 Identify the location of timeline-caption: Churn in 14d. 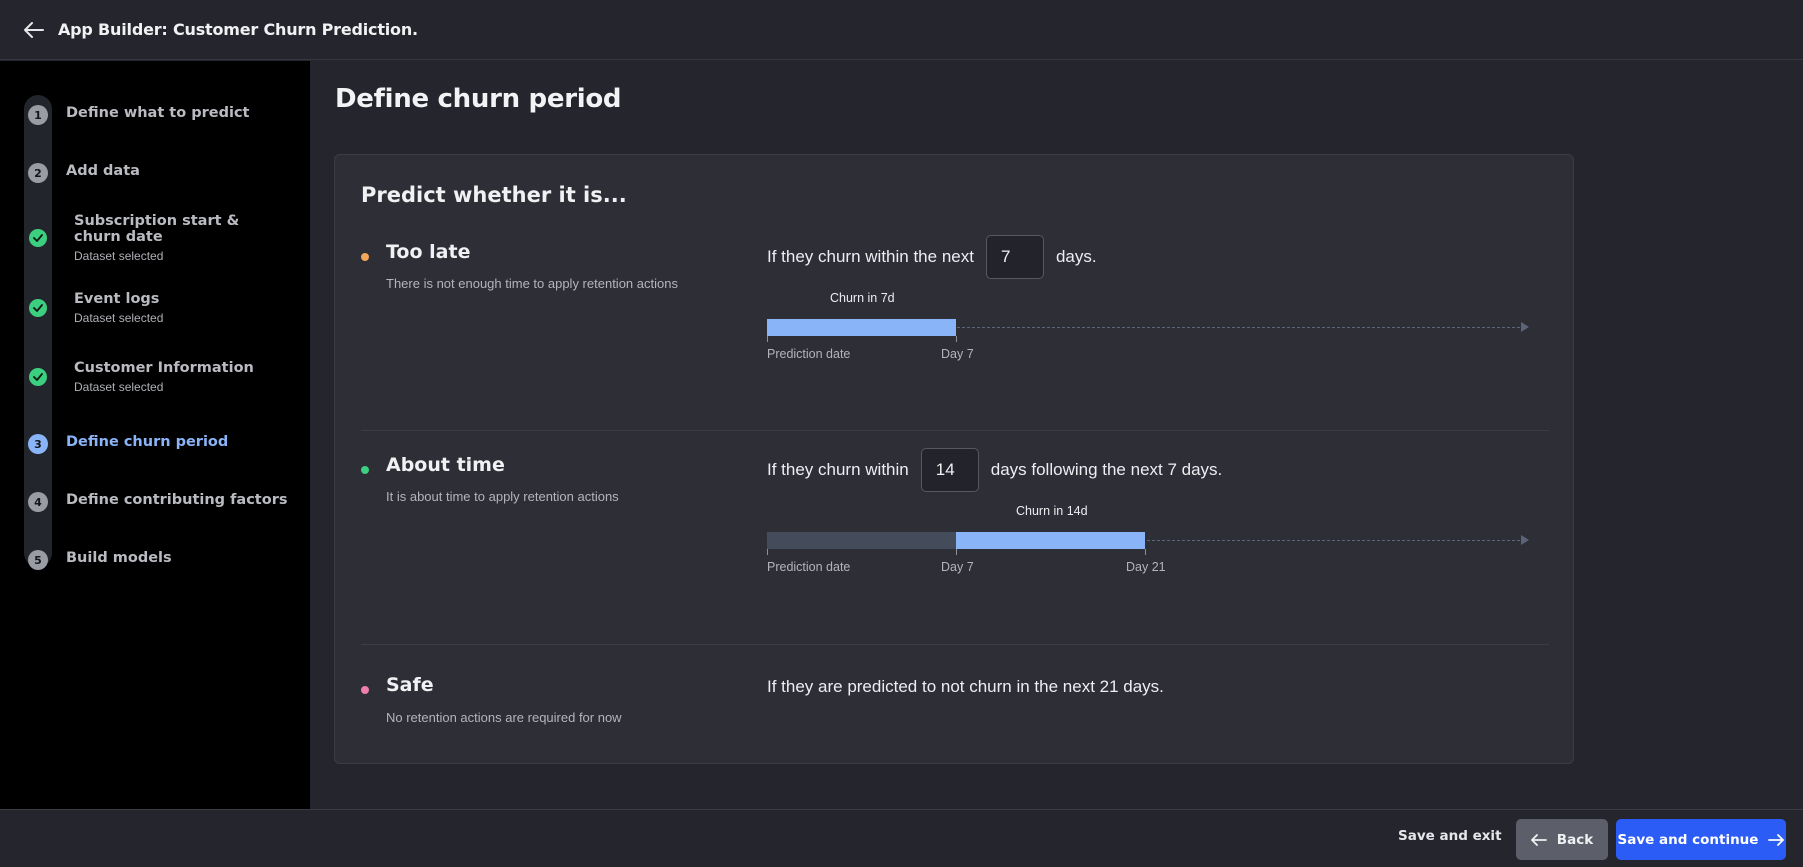
(1052, 511).